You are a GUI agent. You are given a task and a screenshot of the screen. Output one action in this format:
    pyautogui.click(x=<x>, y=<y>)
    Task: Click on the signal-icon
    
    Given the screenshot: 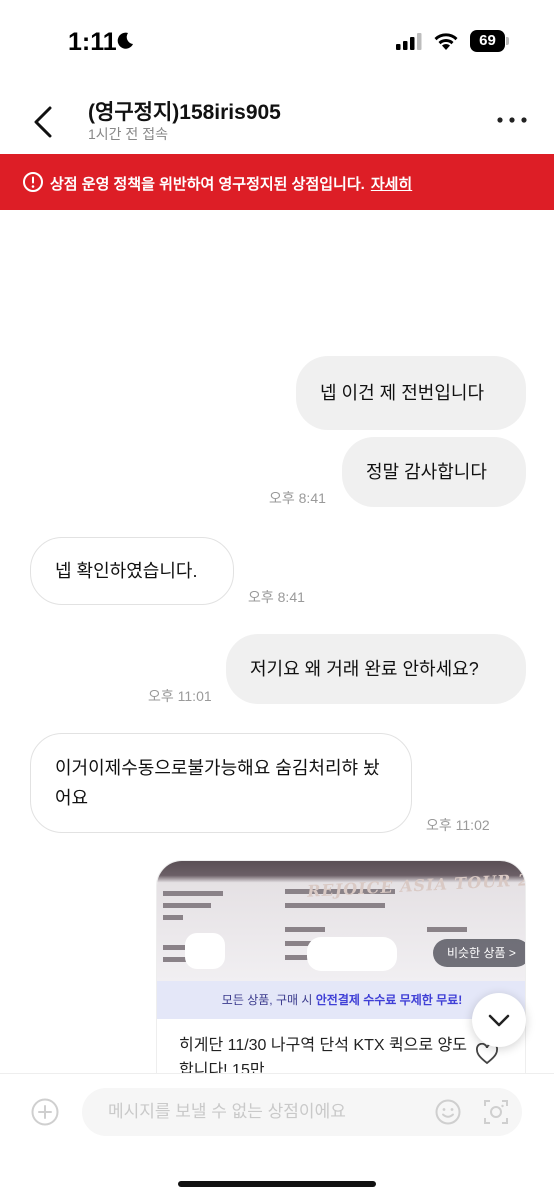 What is the action you would take?
    pyautogui.click(x=409, y=41)
    